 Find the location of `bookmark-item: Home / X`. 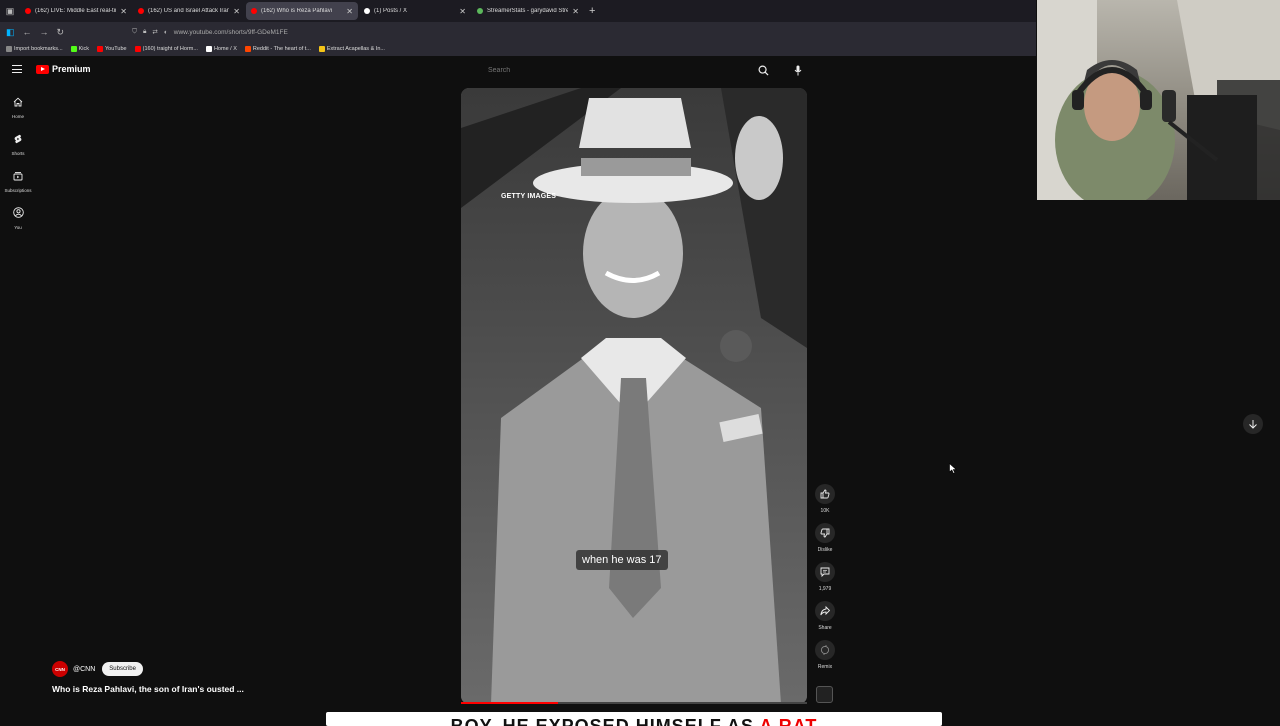

bookmark-item: Home / X is located at coordinates (221, 49).